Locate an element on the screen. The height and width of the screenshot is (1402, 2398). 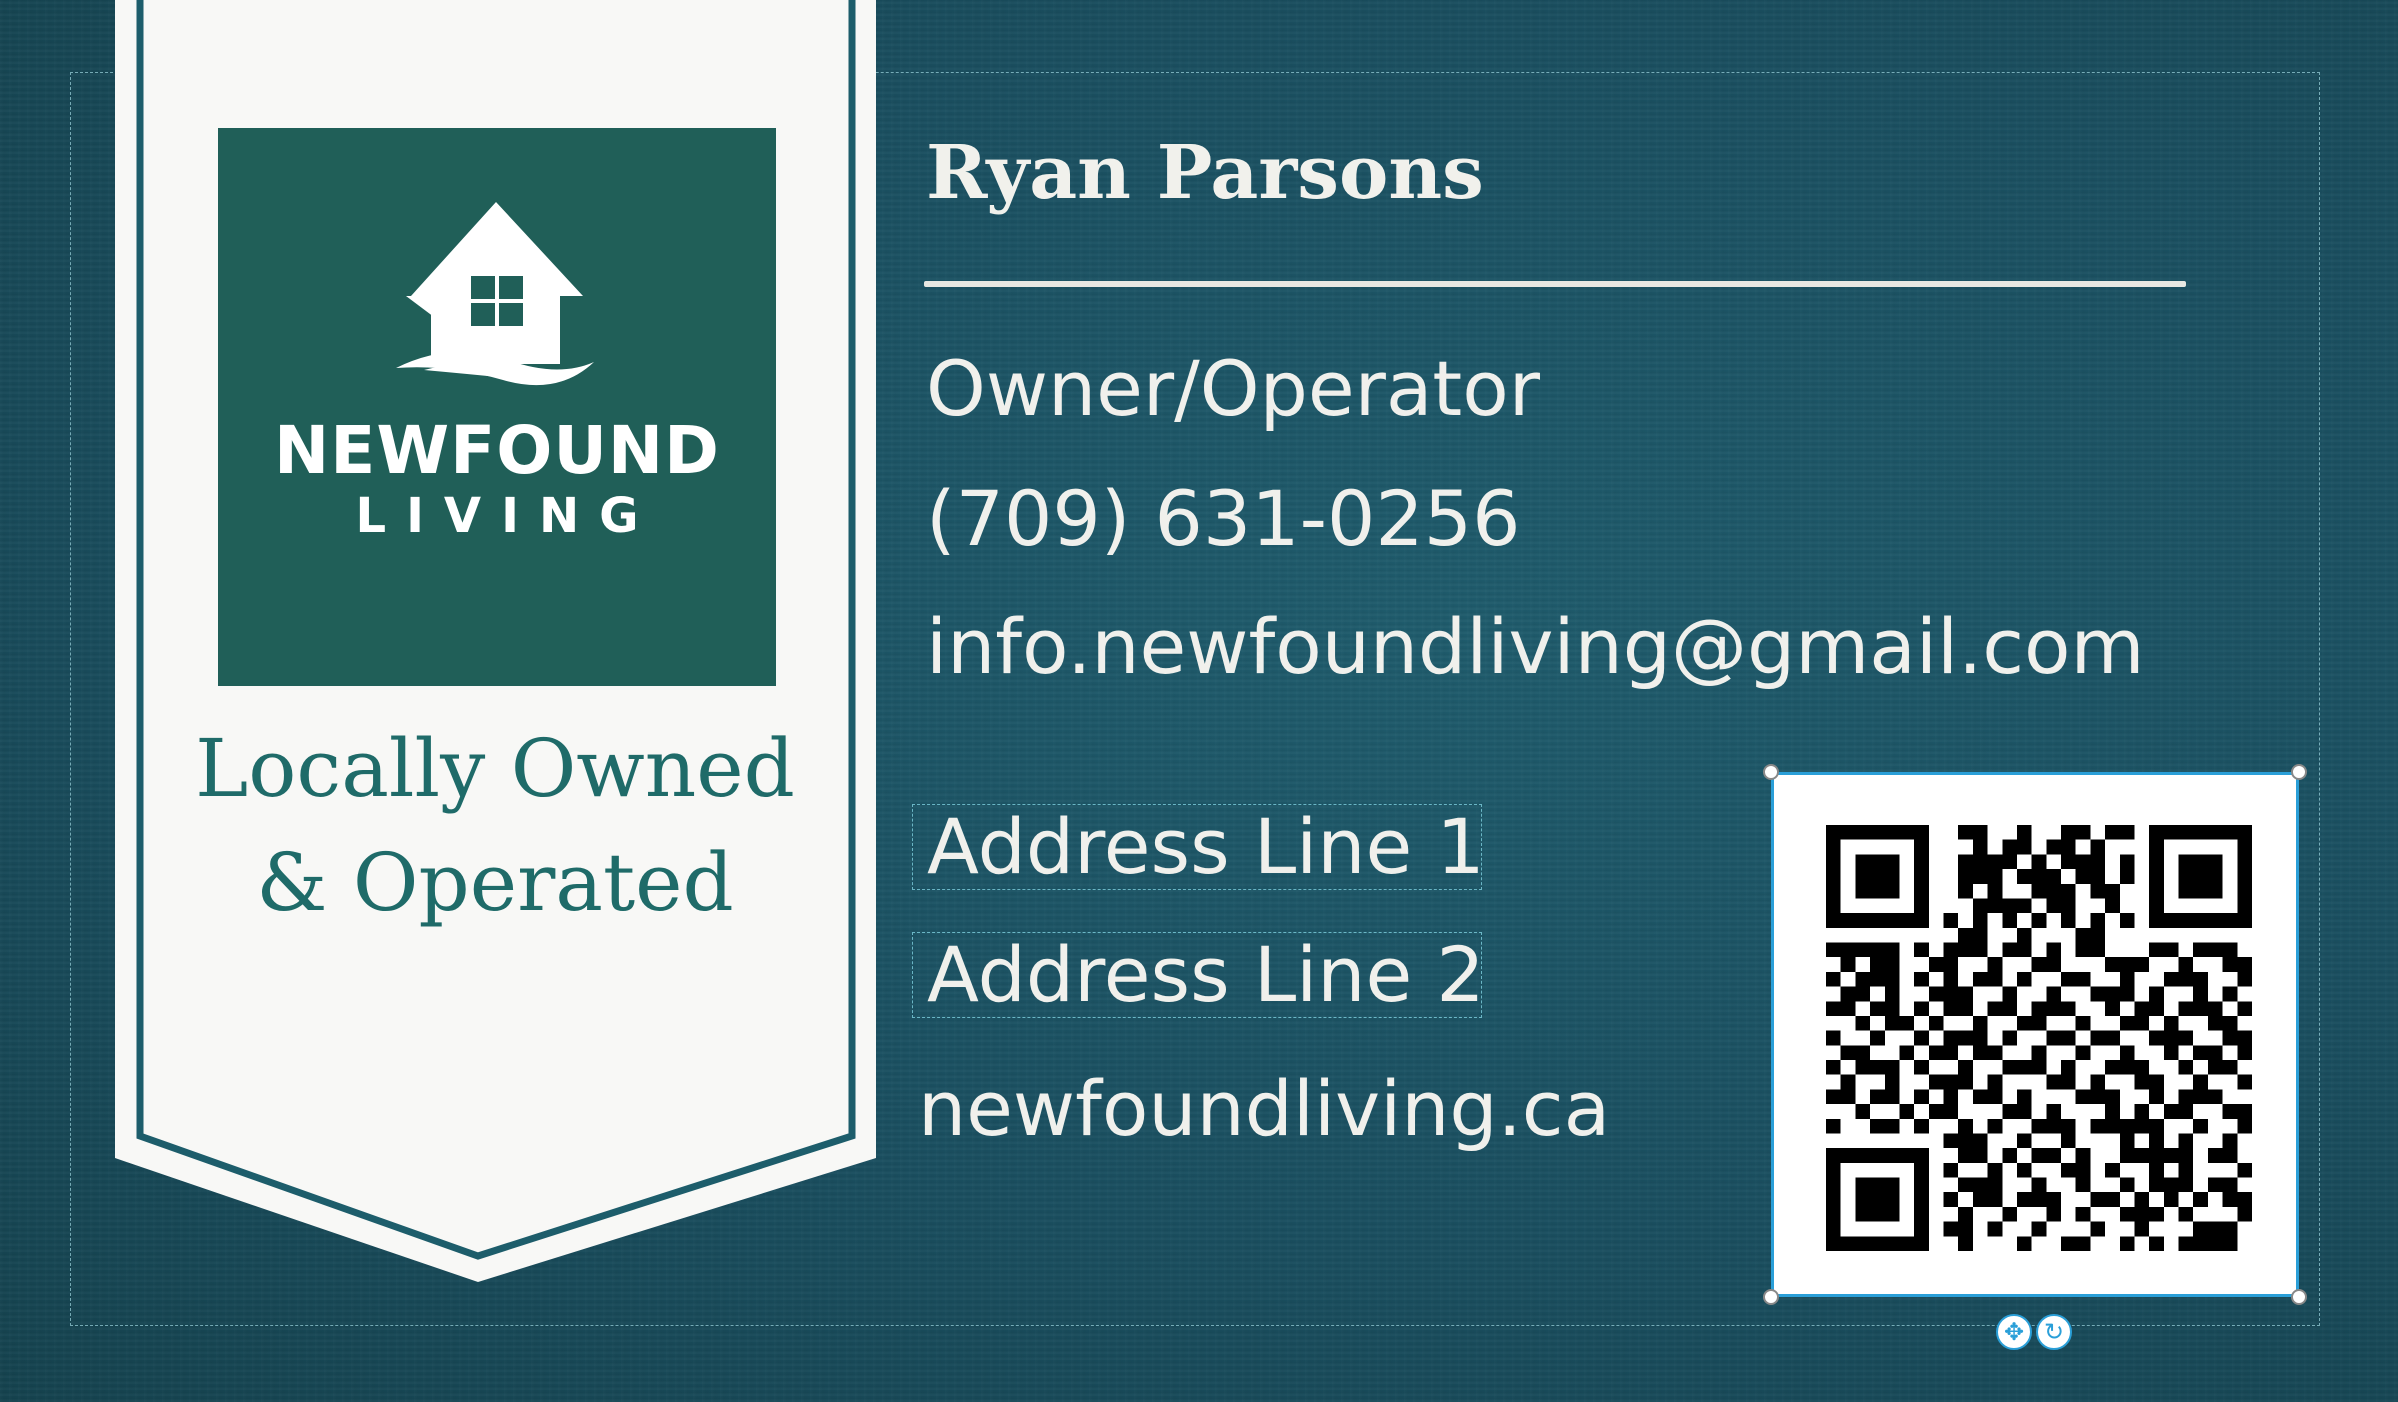
company-logo: NEWFOUND LIVING is located at coordinates (497, 407).